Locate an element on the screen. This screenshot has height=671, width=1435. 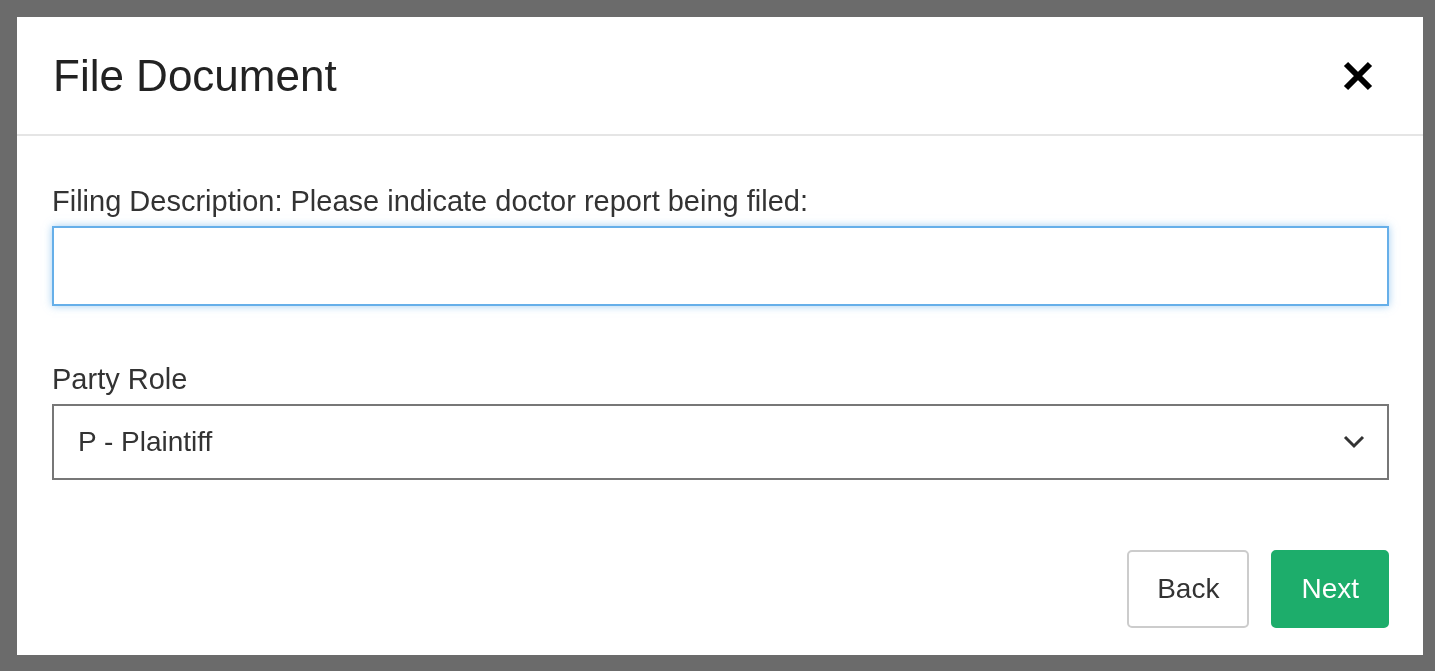
back-button: Back is located at coordinates (1188, 589).